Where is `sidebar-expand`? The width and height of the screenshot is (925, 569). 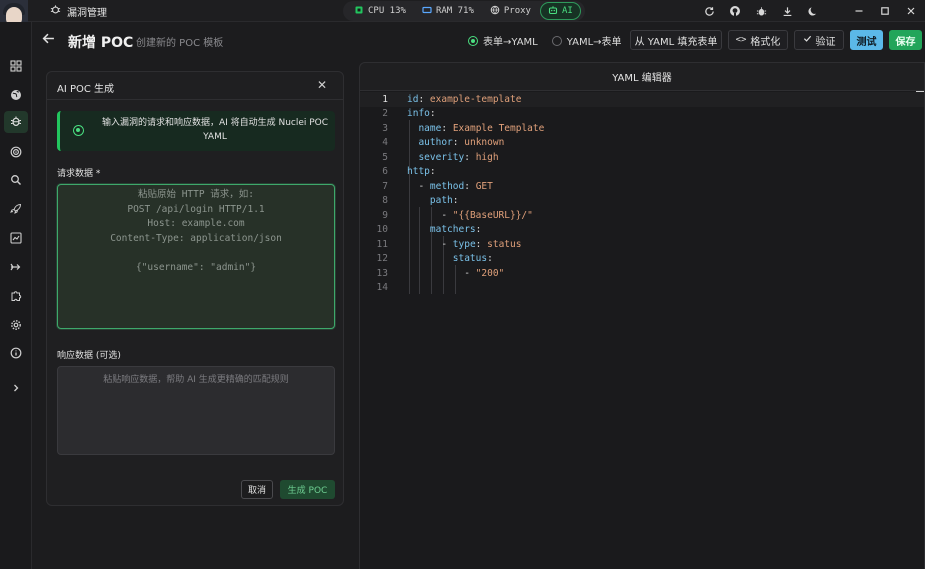
sidebar-expand is located at coordinates (16, 389).